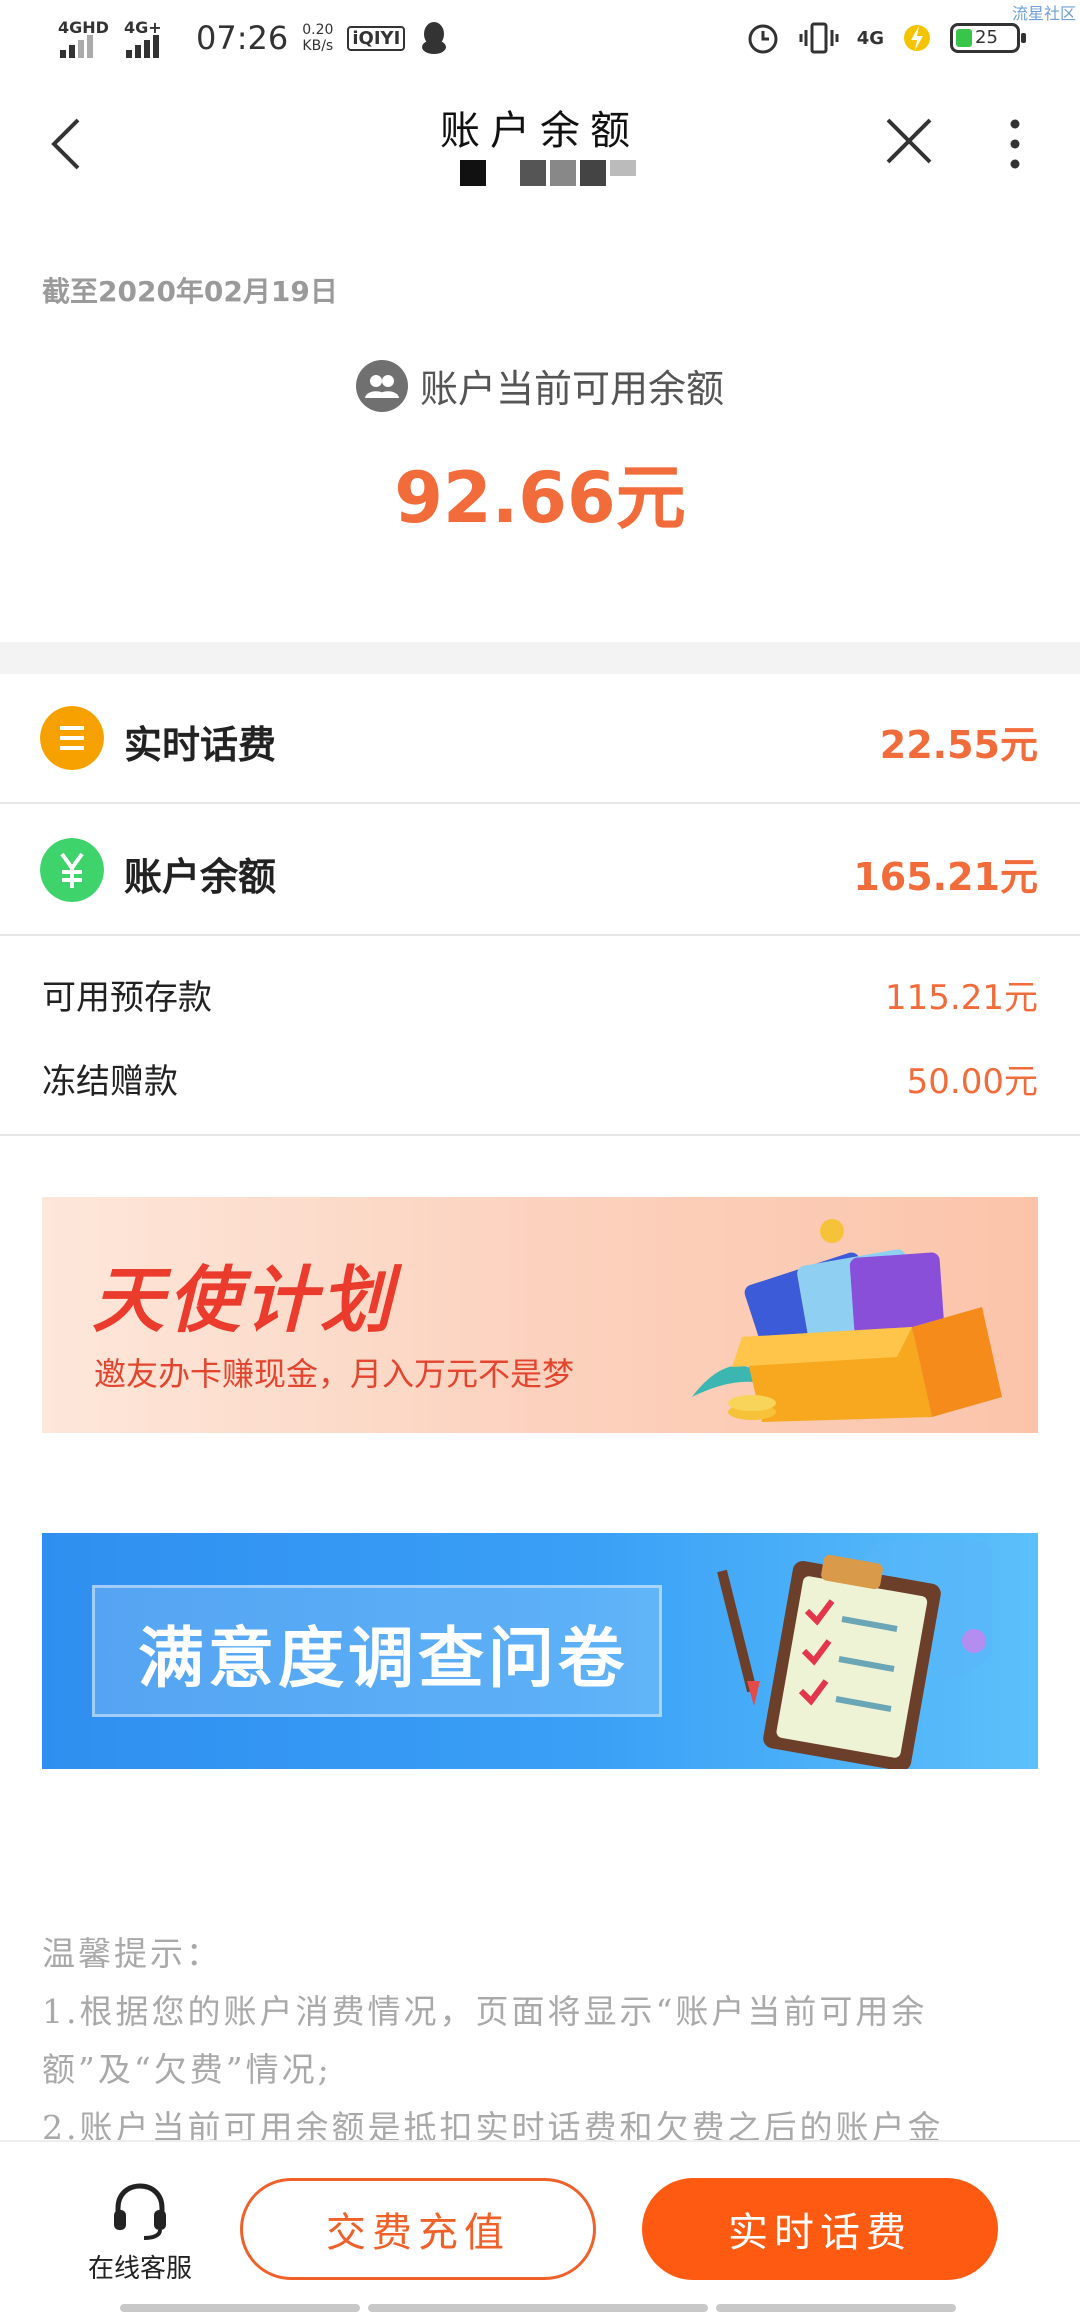 This screenshot has height=2316, width=1080. I want to click on realtime-fee-value: 22.55元, so click(958, 745).